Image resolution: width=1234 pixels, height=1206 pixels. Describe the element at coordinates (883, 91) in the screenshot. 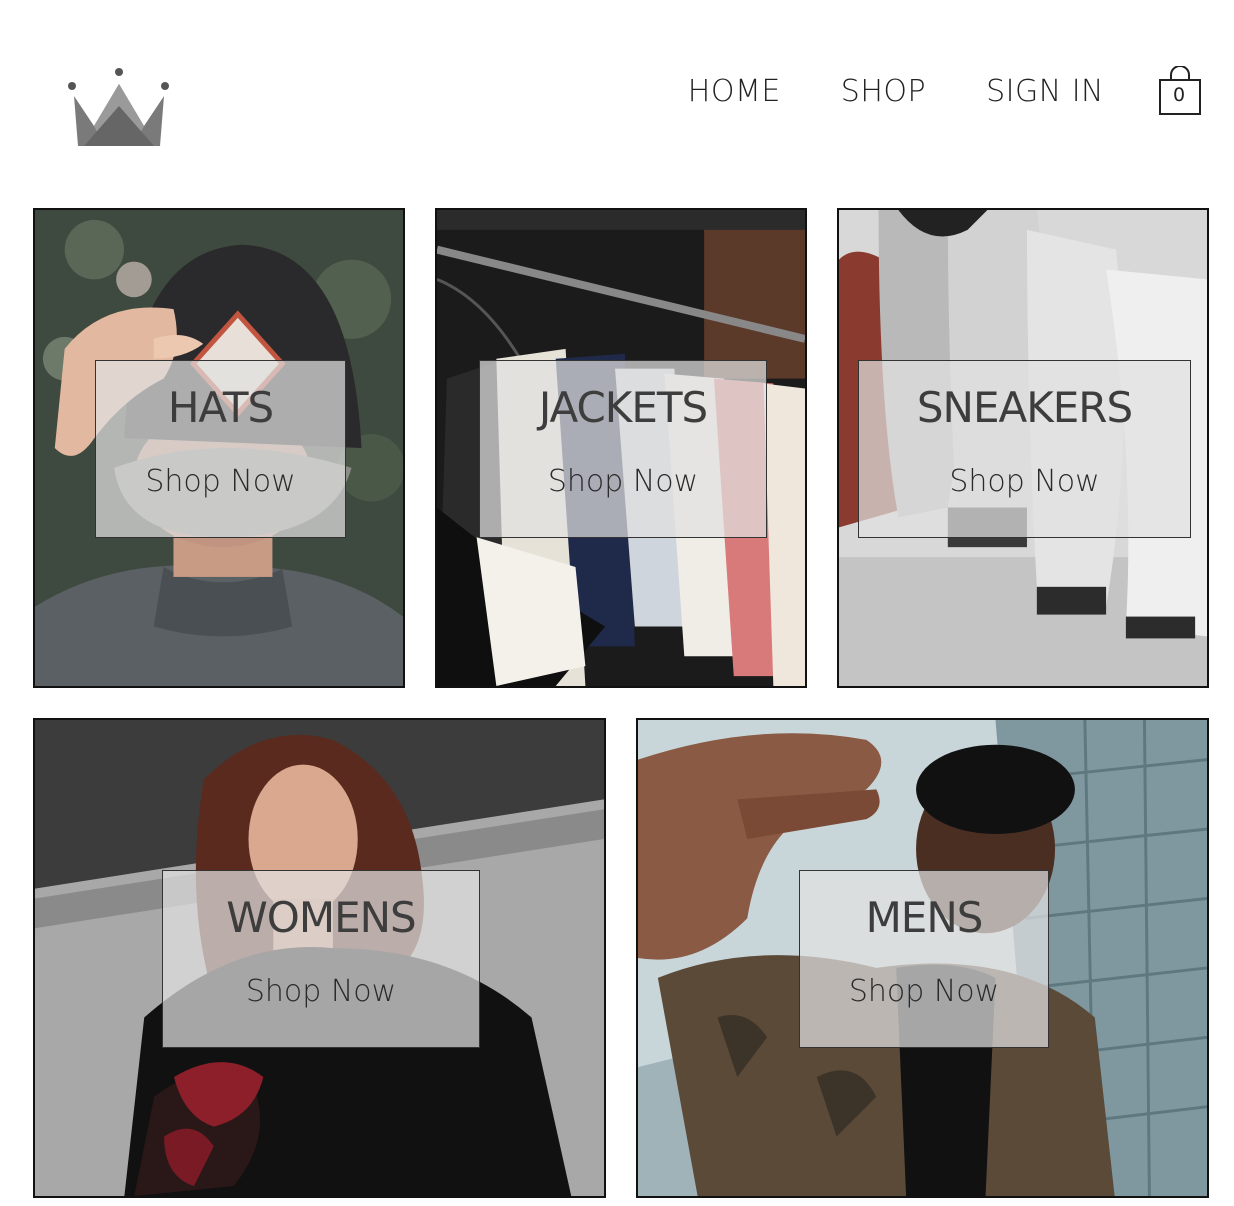

I see `nav-link-shop: SHOP` at that location.